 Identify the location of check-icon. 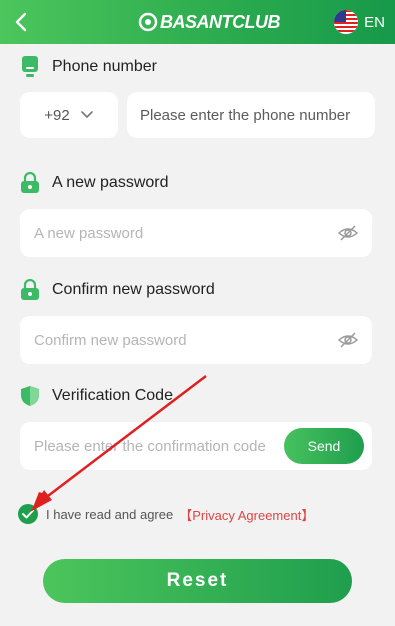
(28, 514).